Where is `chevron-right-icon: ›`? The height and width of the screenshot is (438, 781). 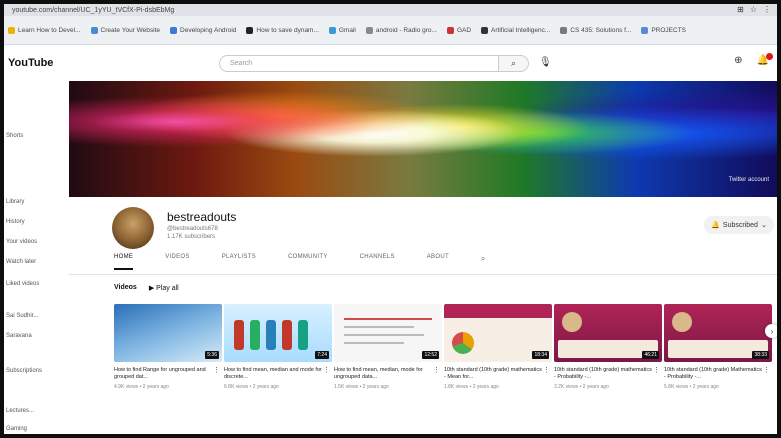
chevron-right-icon: › is located at coordinates (772, 331).